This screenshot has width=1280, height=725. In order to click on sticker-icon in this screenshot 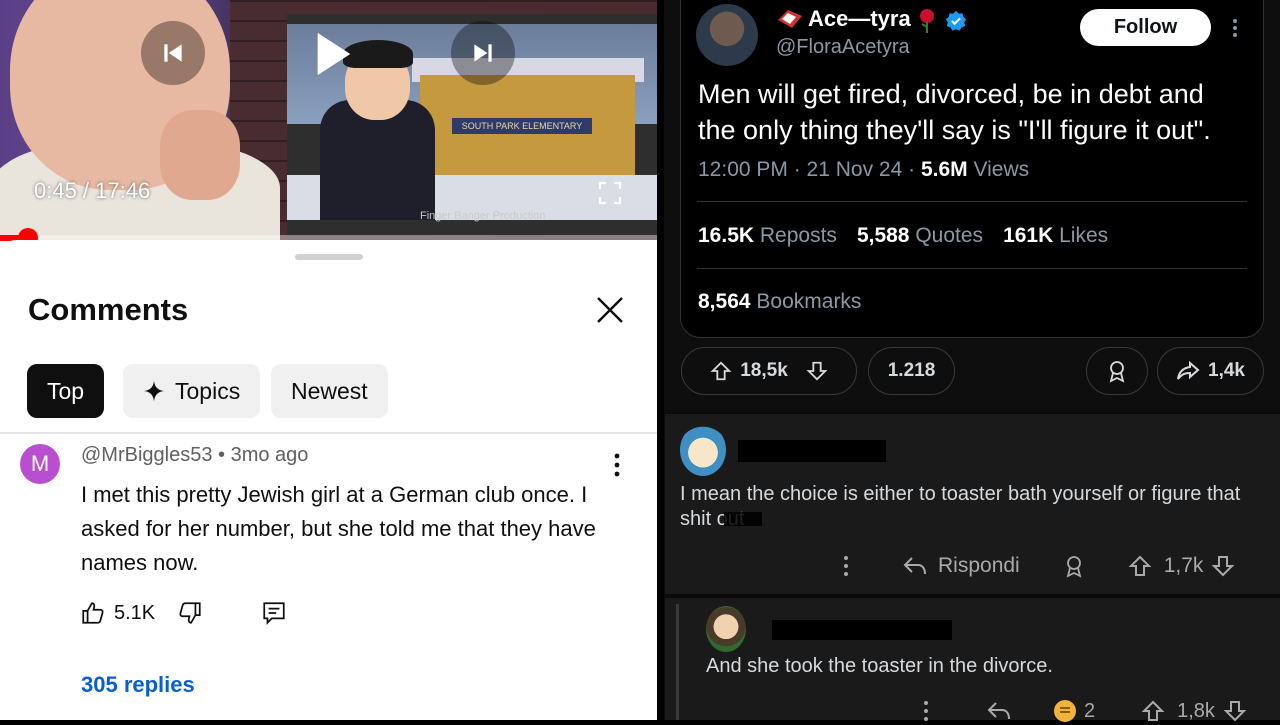, I will do `click(790, 19)`.